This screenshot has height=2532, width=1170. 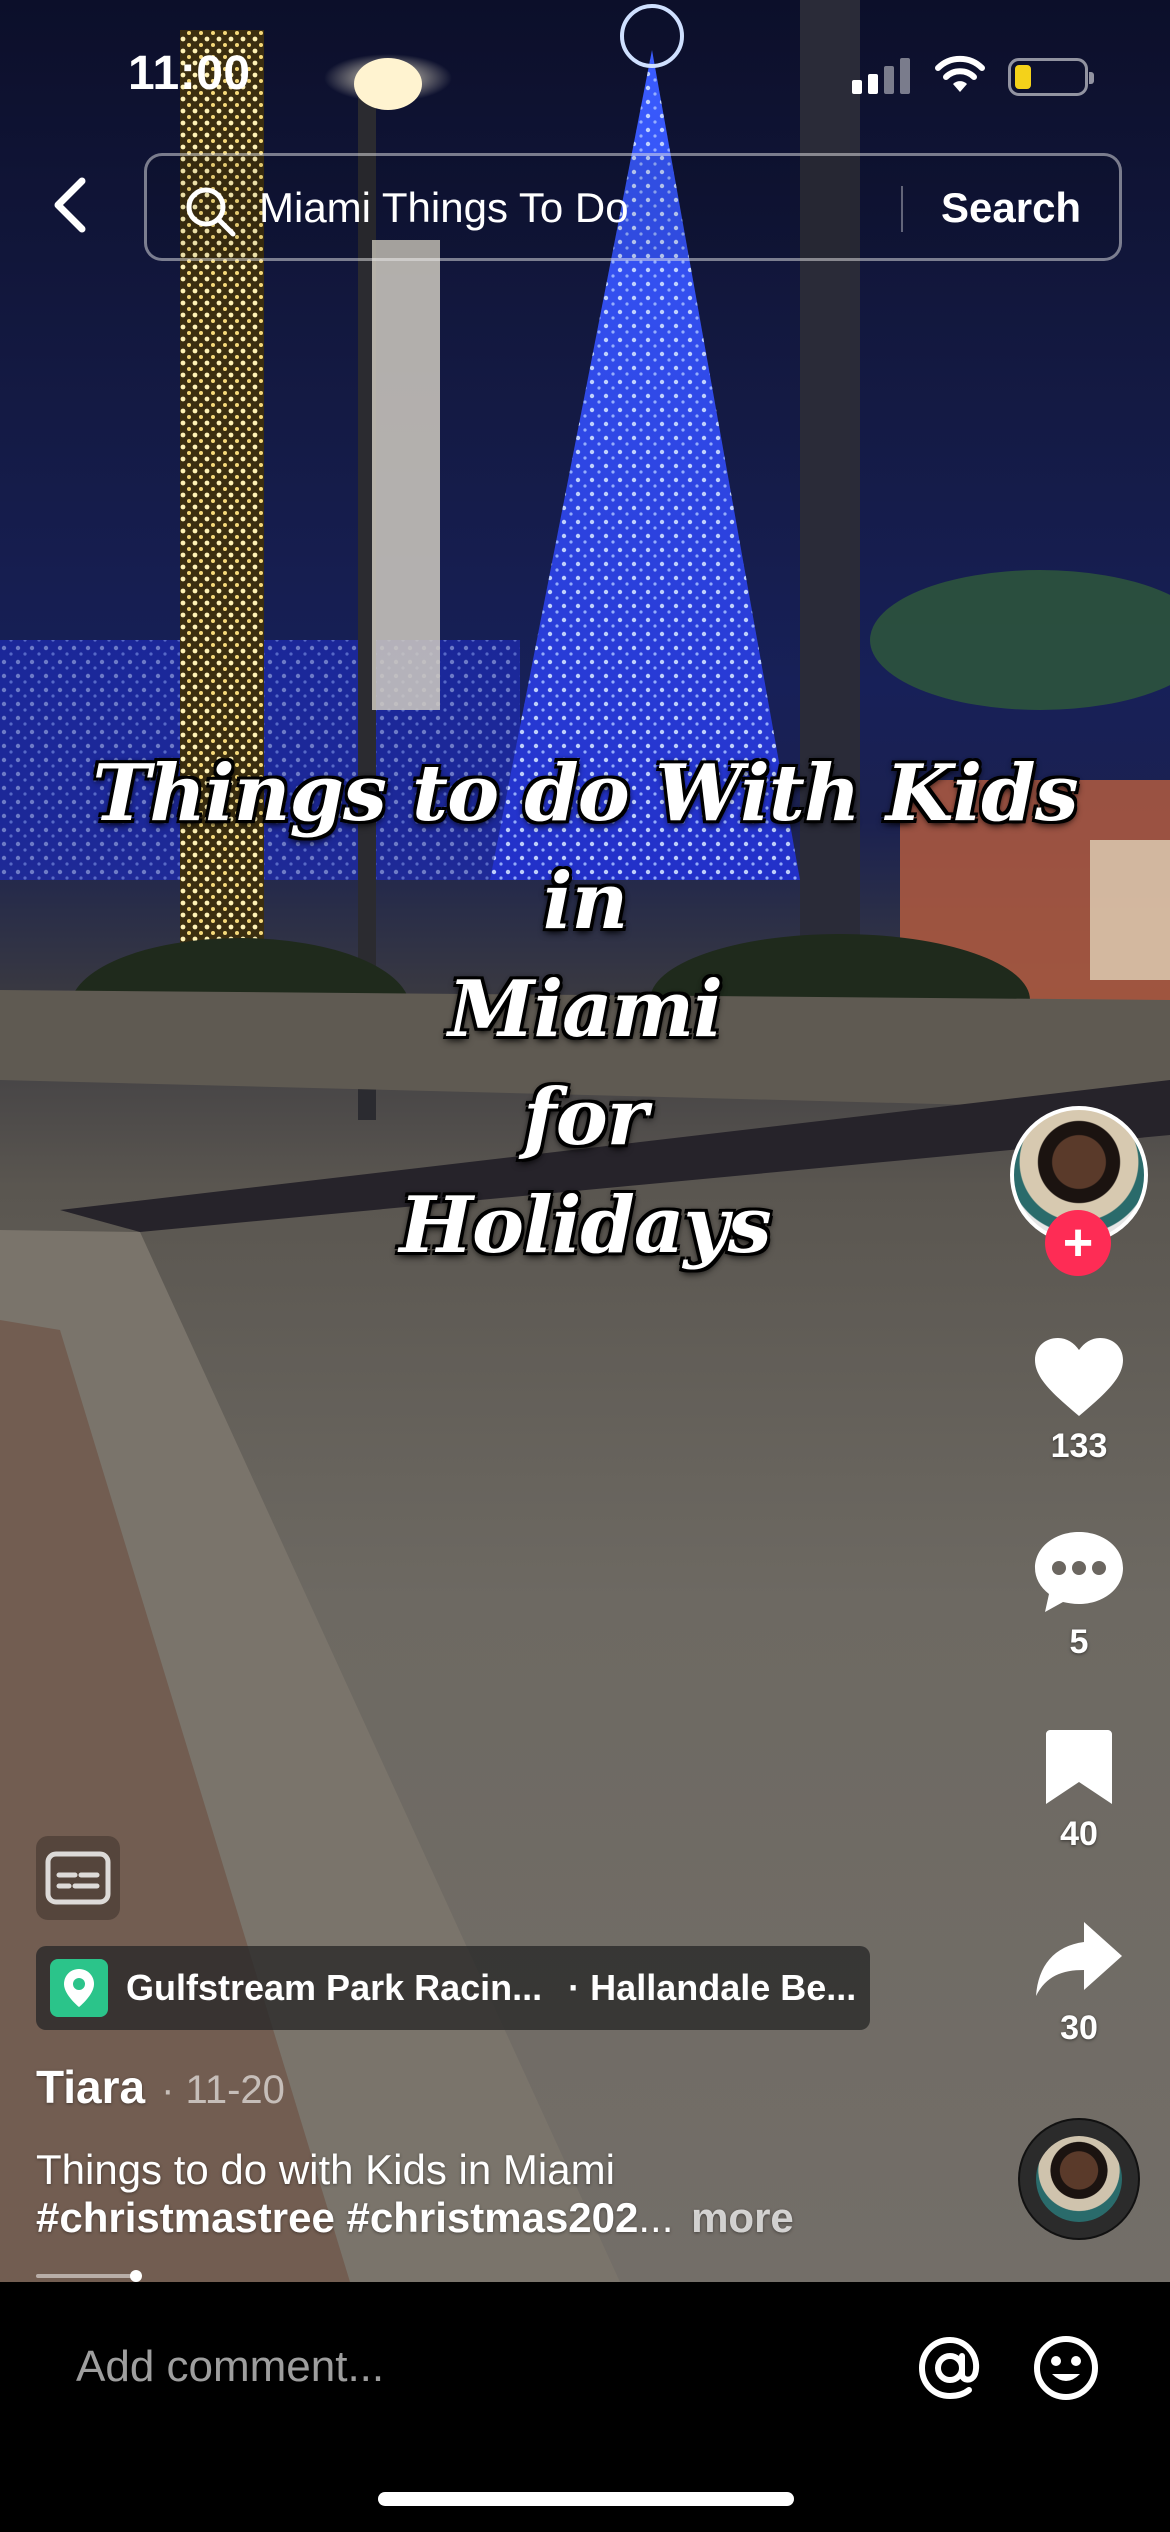 What do you see at coordinates (136, 2276) in the screenshot?
I see `video-progress-handle` at bounding box center [136, 2276].